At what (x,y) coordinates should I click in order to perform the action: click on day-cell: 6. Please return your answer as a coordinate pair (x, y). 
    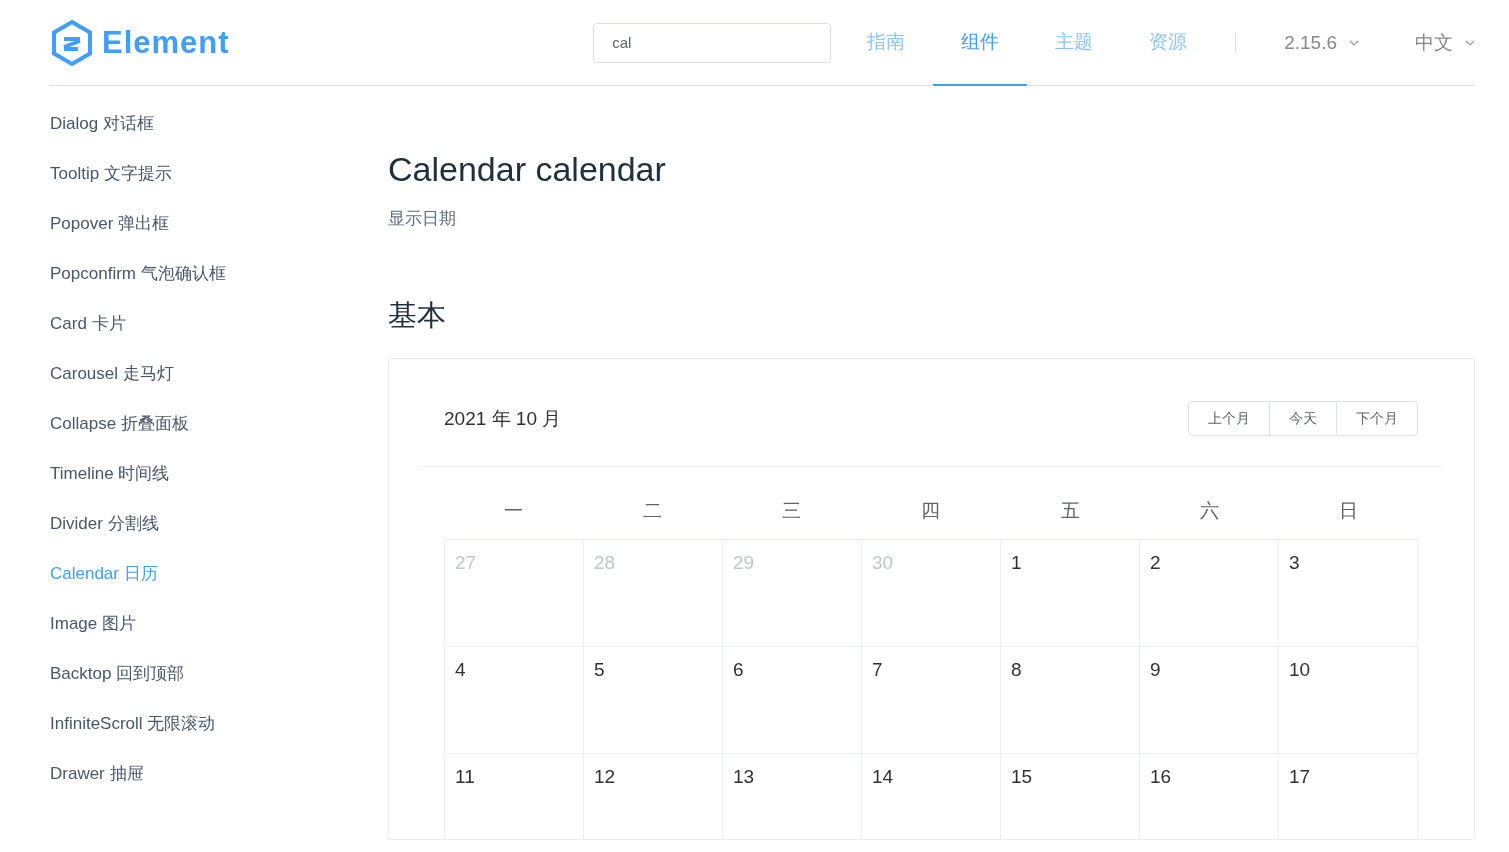
    Looking at the image, I should click on (792, 700).